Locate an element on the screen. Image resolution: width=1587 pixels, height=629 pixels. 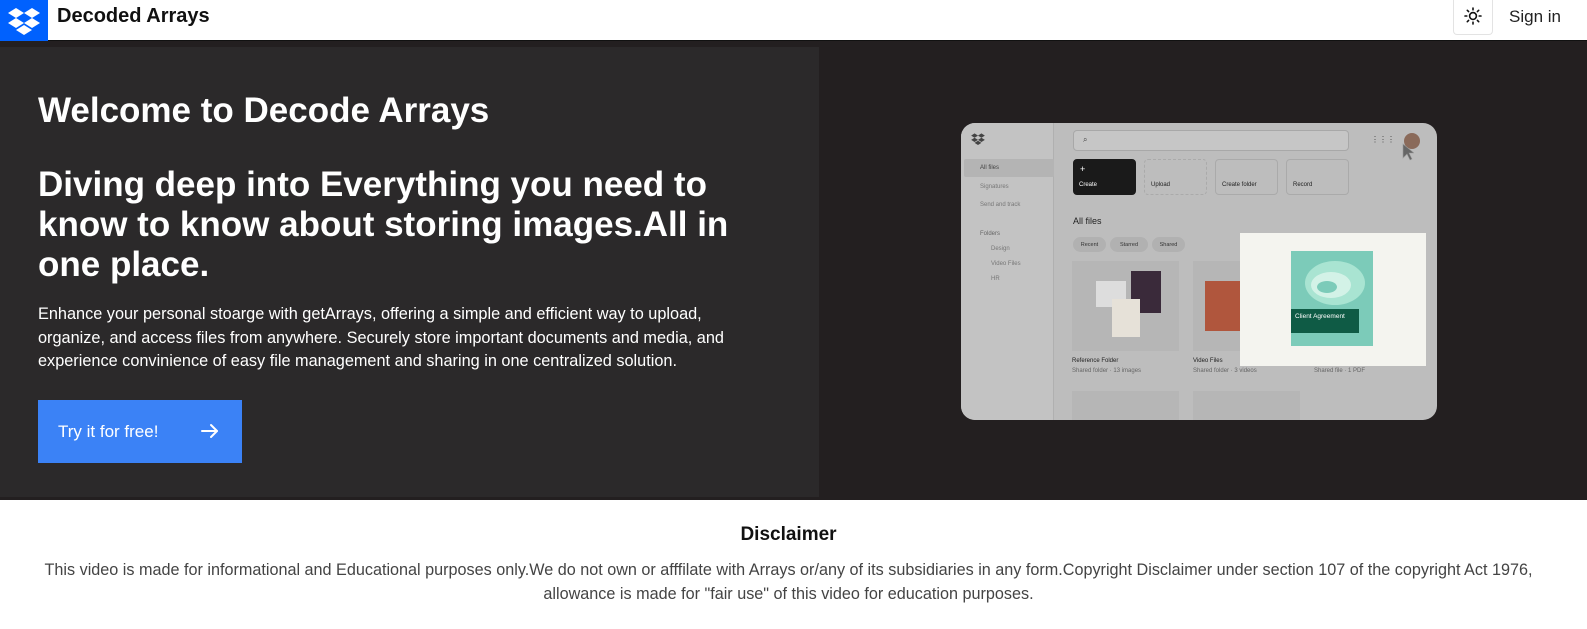
preview-card-label: Client Agreement is located at coordinates (1325, 321).